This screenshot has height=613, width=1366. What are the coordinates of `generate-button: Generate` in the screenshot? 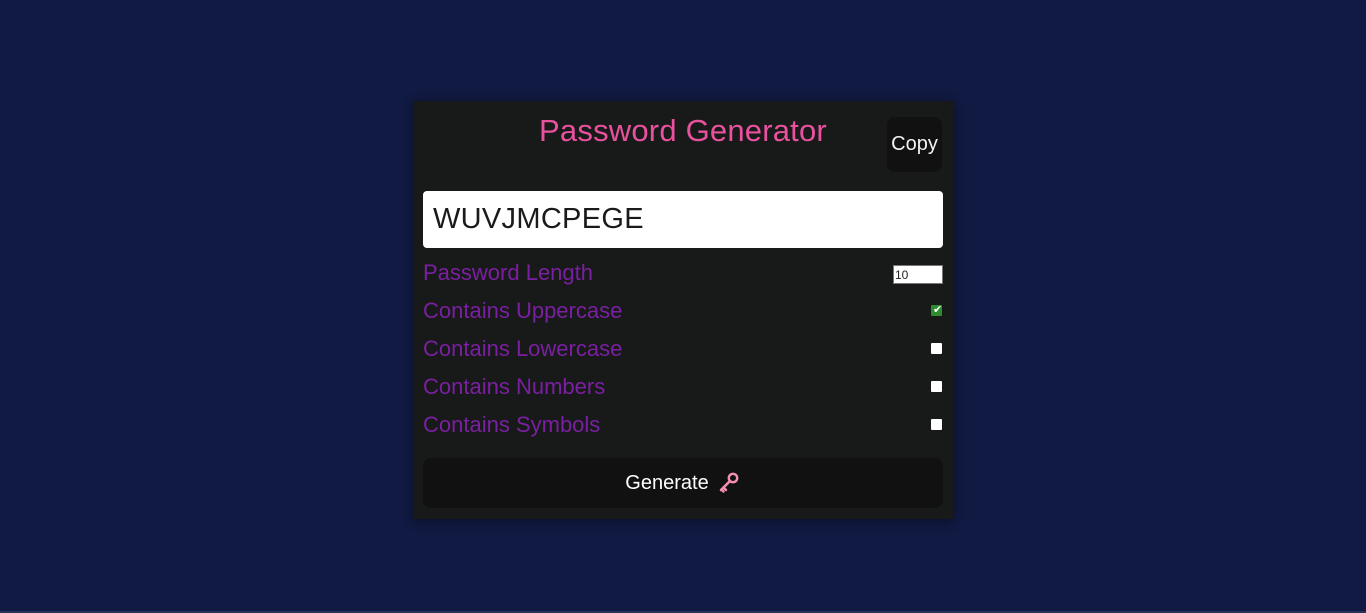 It's located at (683, 483).